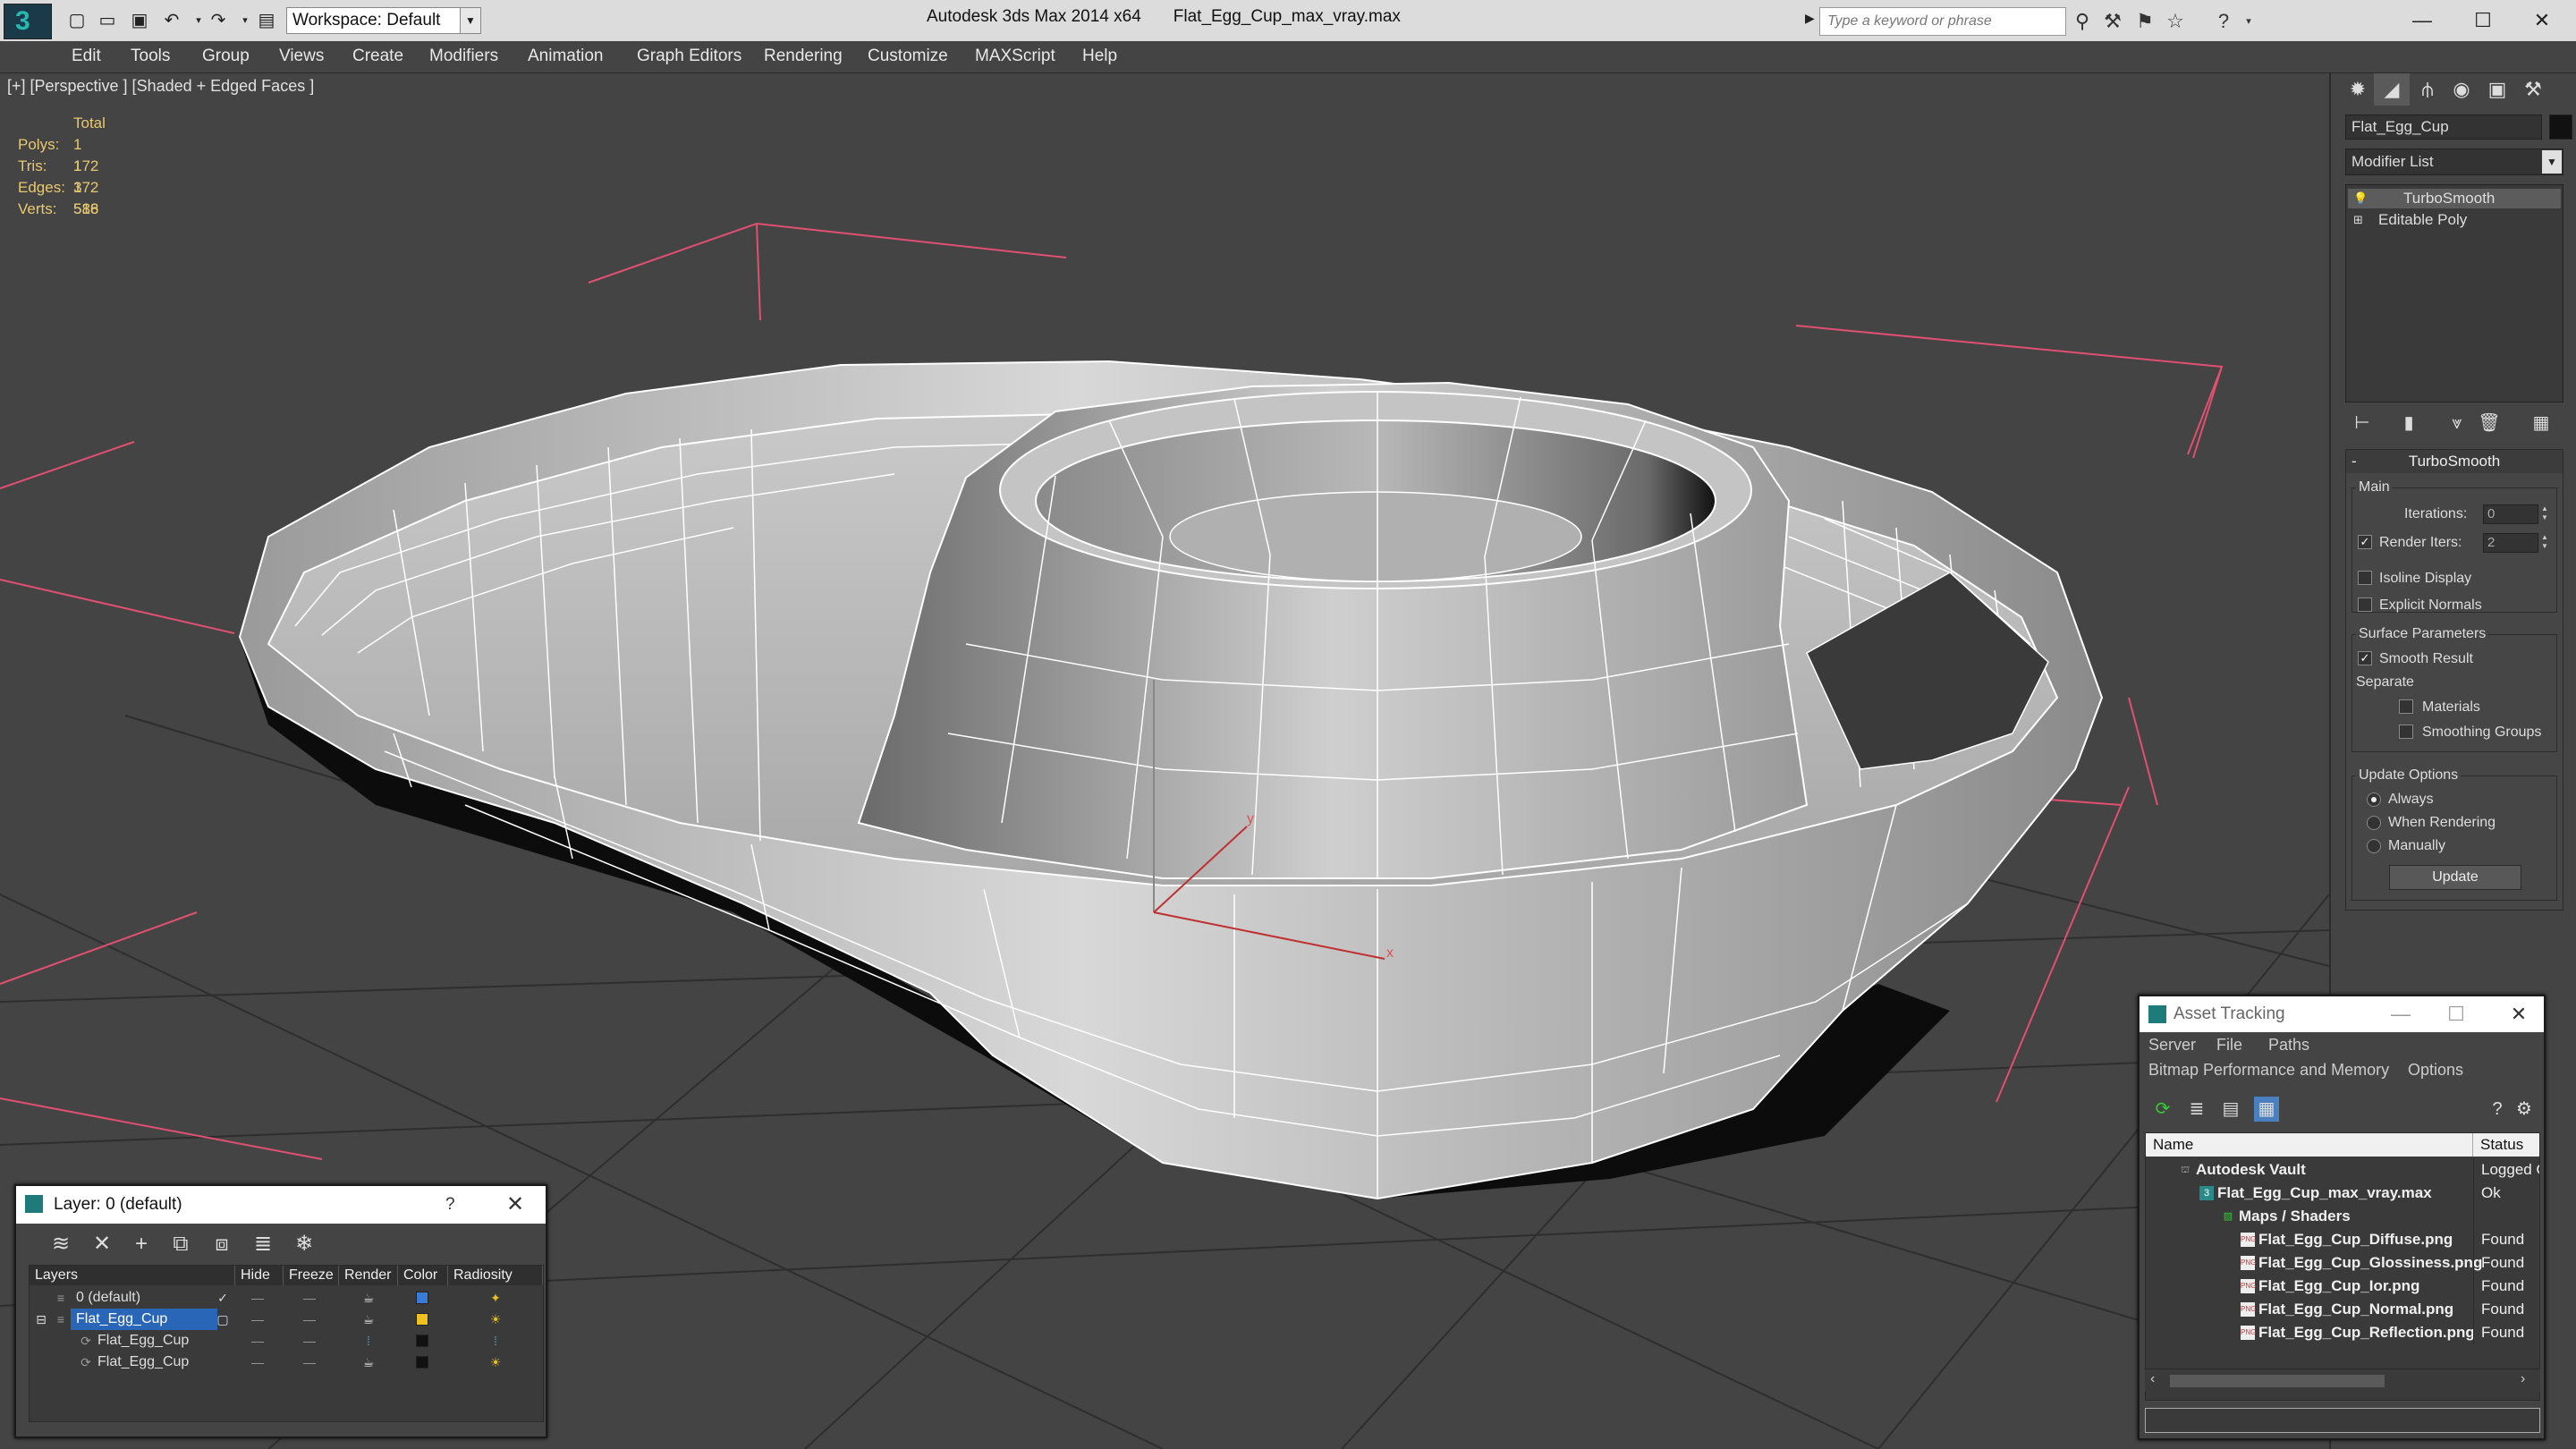  I want to click on table-view-icon: ▦, so click(2266, 1109).